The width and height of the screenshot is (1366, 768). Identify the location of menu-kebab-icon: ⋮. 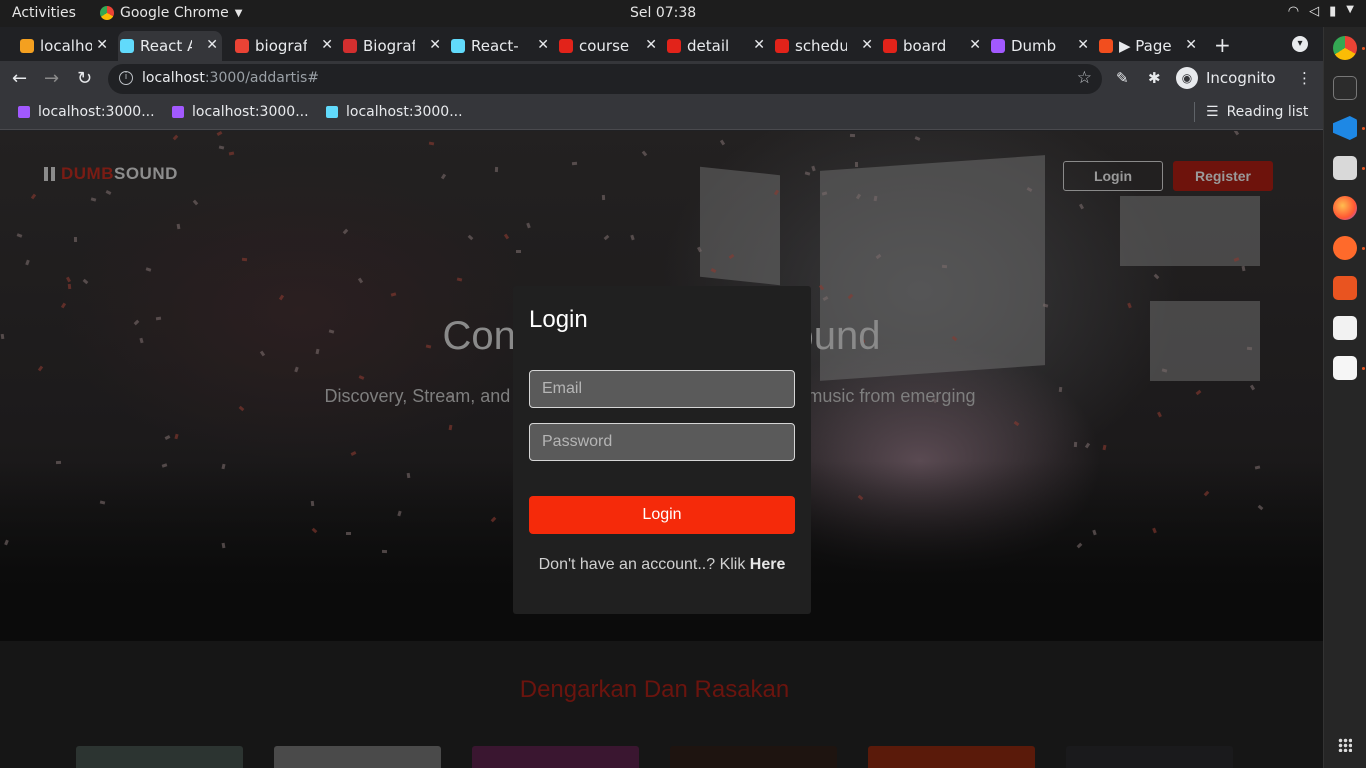
(1304, 78).